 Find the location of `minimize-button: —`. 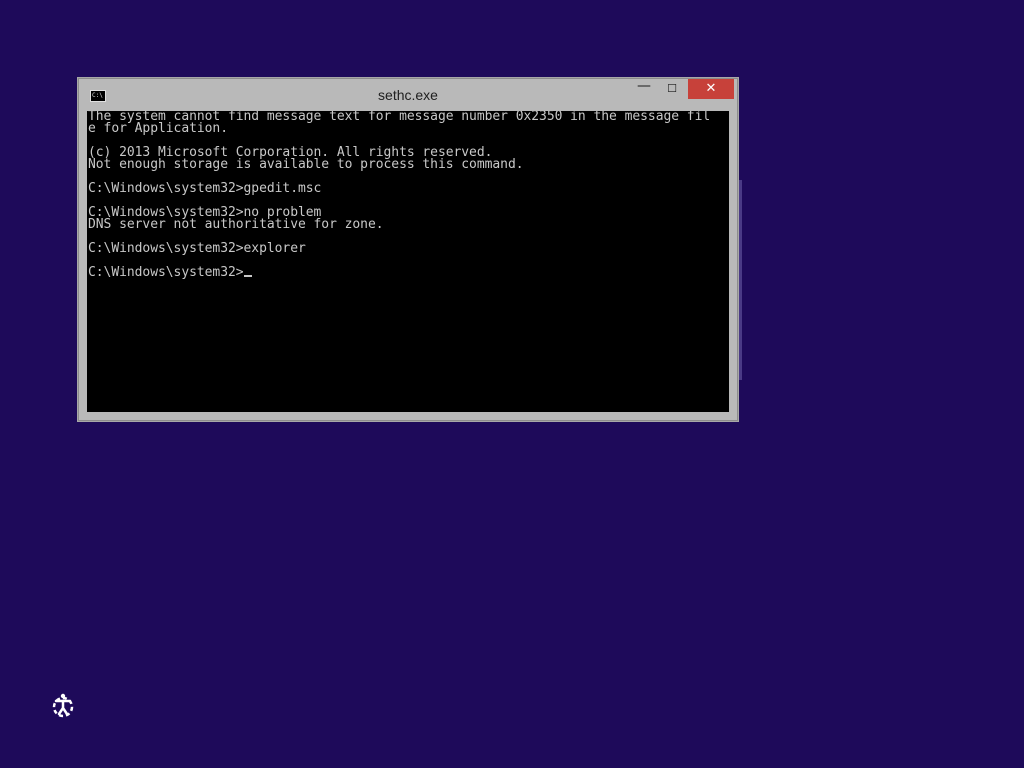

minimize-button: — is located at coordinates (644, 89).